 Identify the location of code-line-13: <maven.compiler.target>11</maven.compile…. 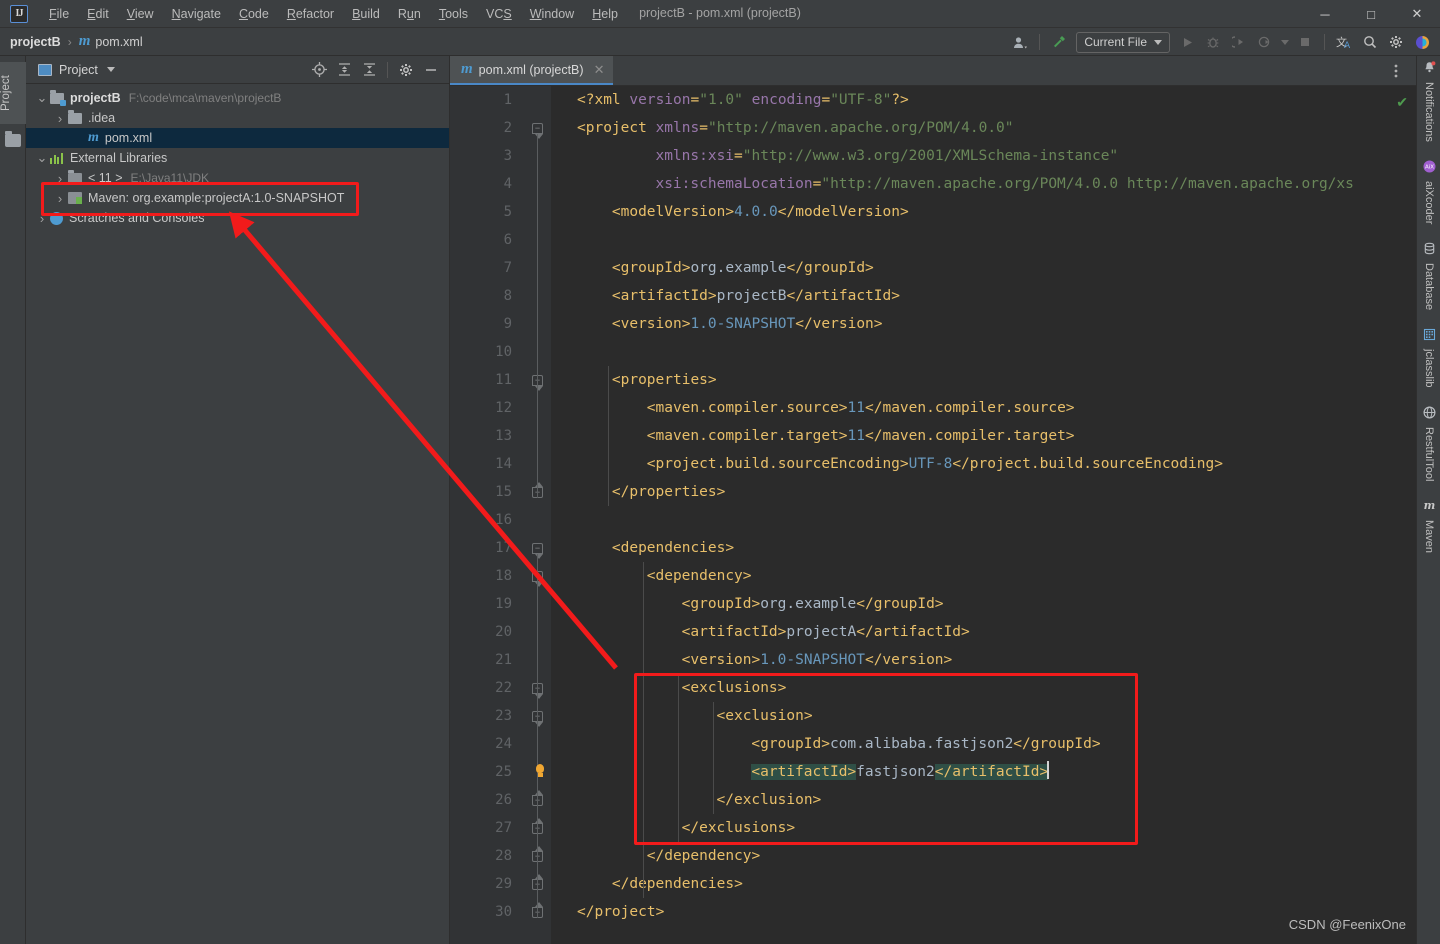
(813, 436).